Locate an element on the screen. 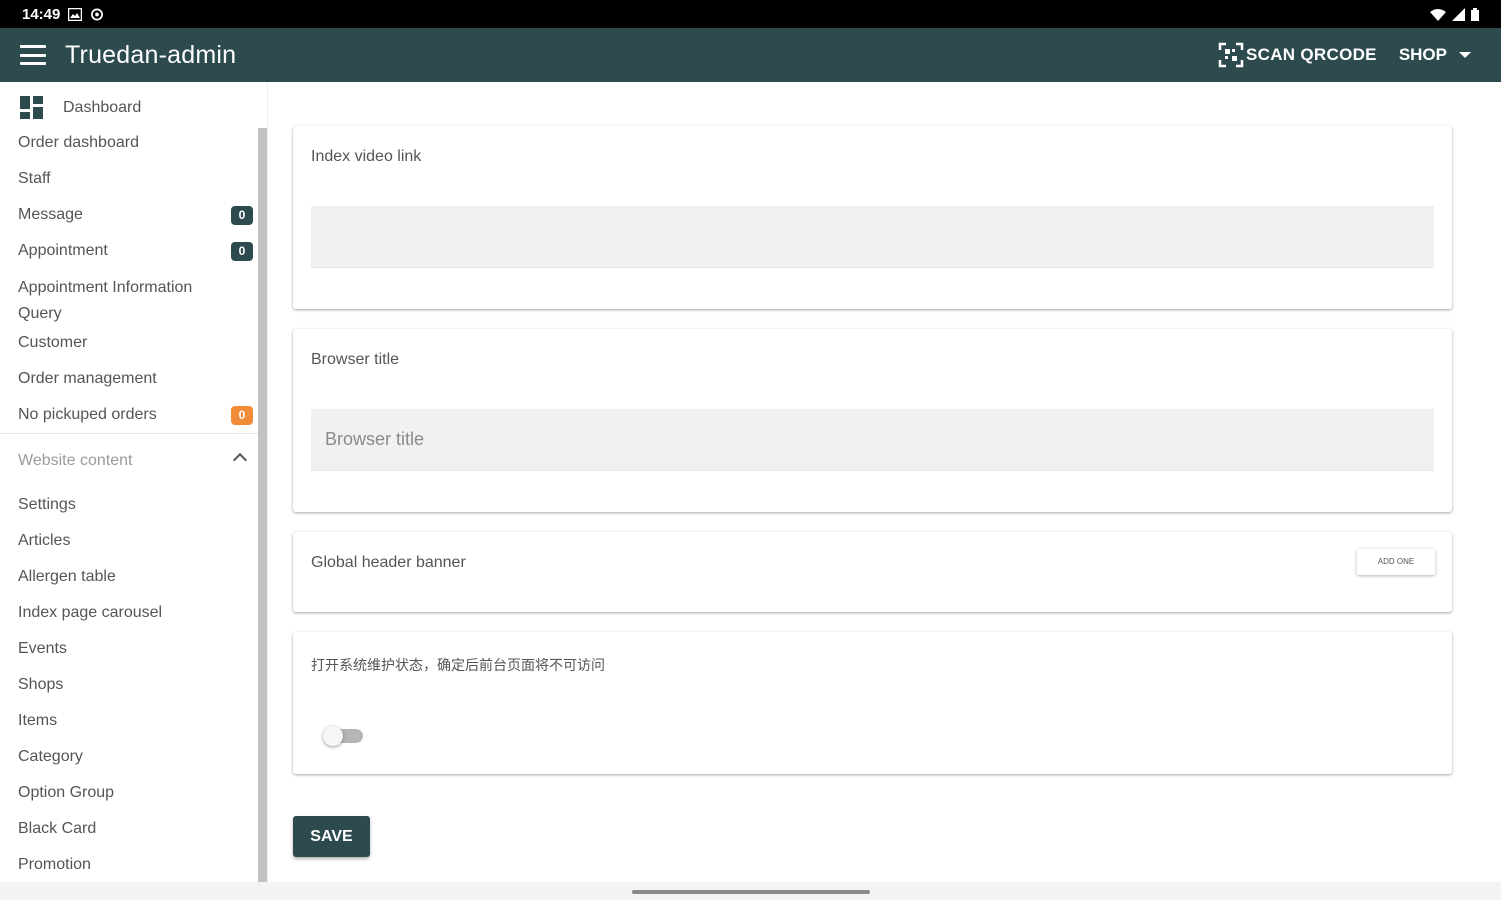 This screenshot has height=900, width=1501. section-website-content: Website content is located at coordinates (135, 461).